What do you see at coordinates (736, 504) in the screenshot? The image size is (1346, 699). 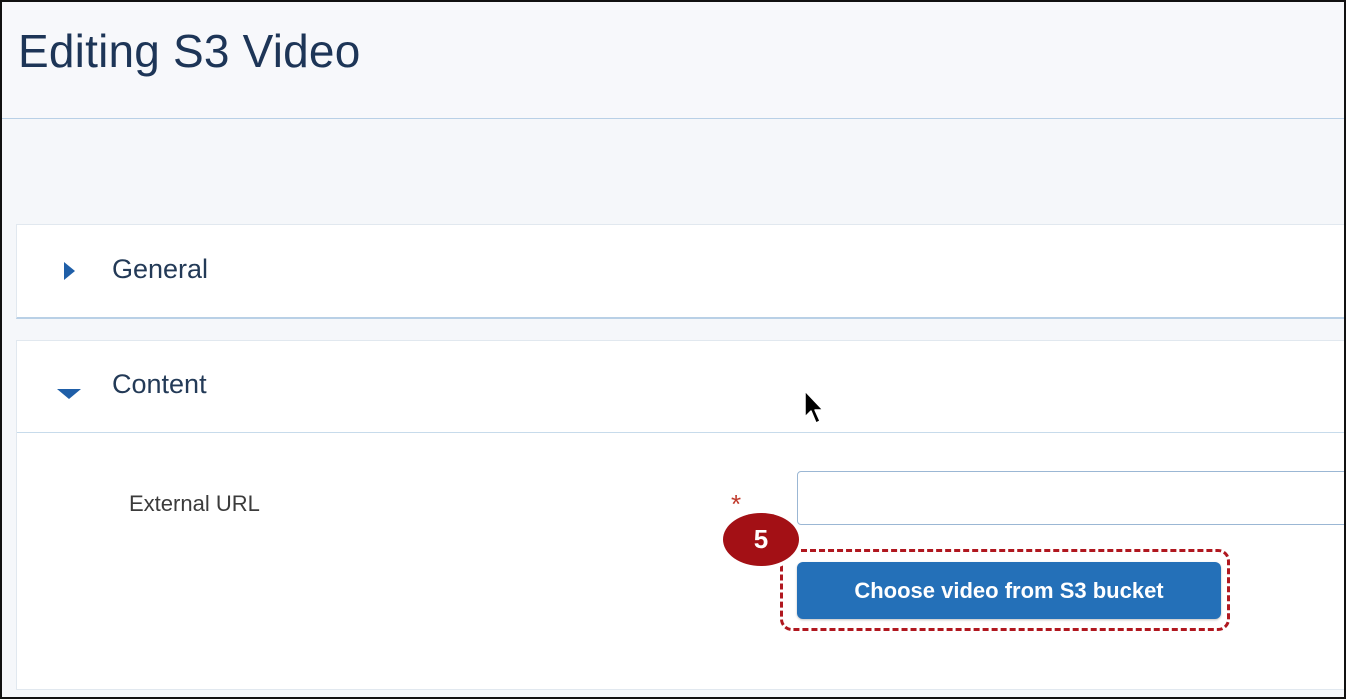 I see `required-marker: *` at bounding box center [736, 504].